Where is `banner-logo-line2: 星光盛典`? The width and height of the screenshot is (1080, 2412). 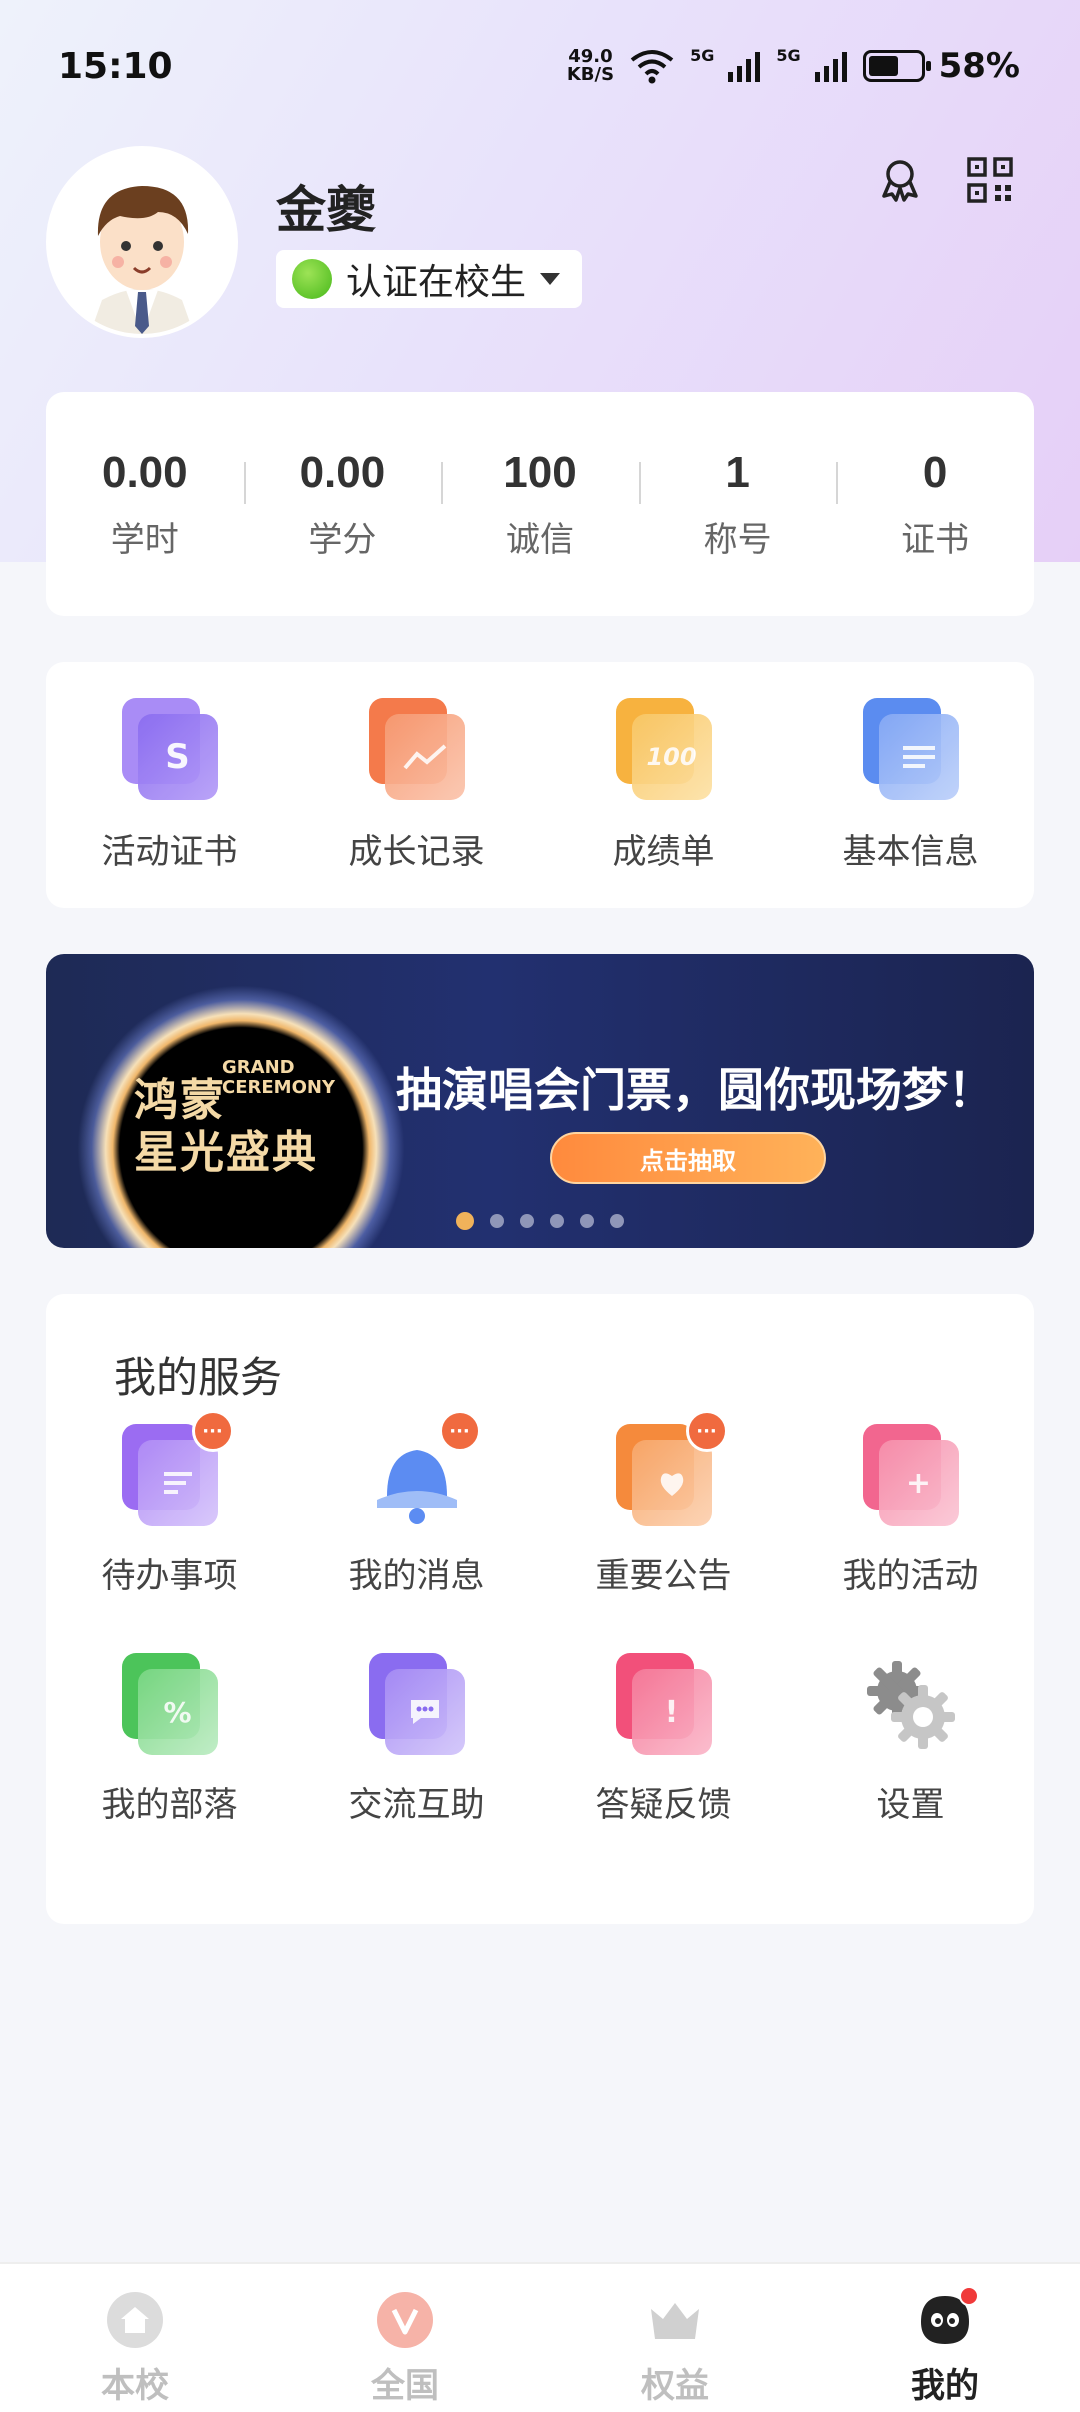 banner-logo-line2: 星光盛典 is located at coordinates (226, 1152).